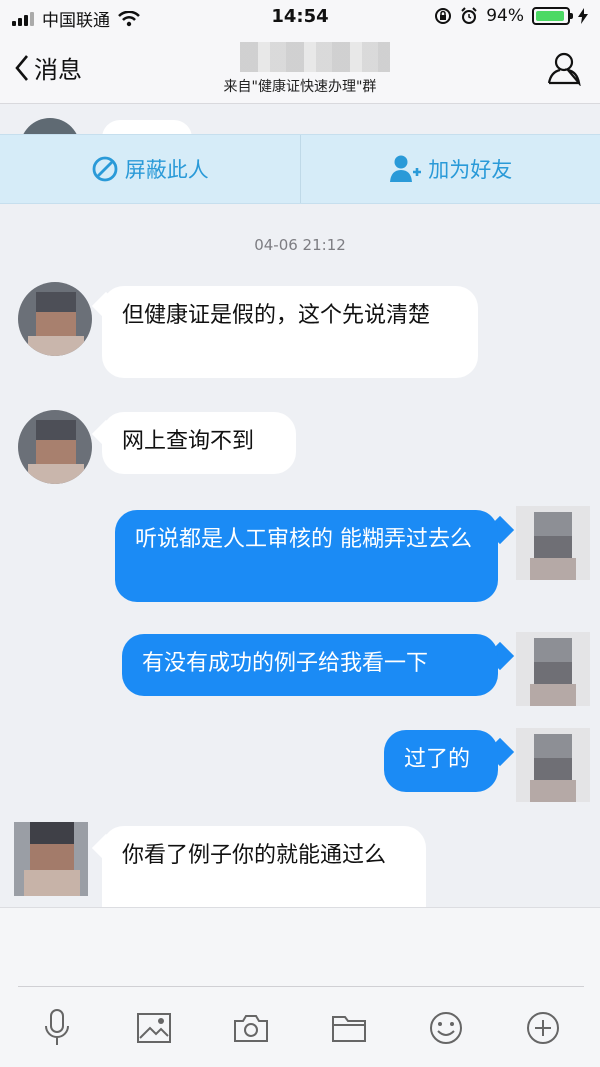  I want to click on folder-icon, so click(348, 1029).